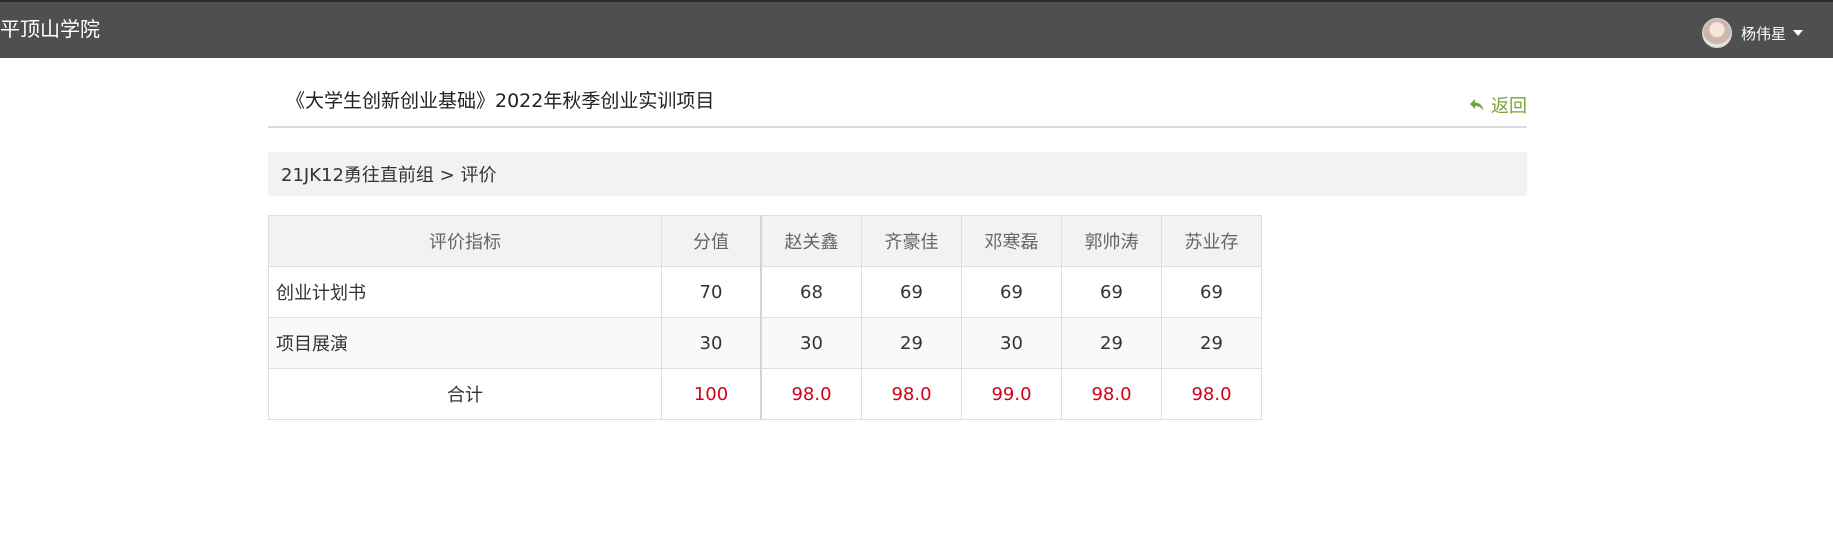 This screenshot has height=552, width=1833. I want to click on breadcrumb: 21JK12勇往直前组 > 评价, so click(897, 174).